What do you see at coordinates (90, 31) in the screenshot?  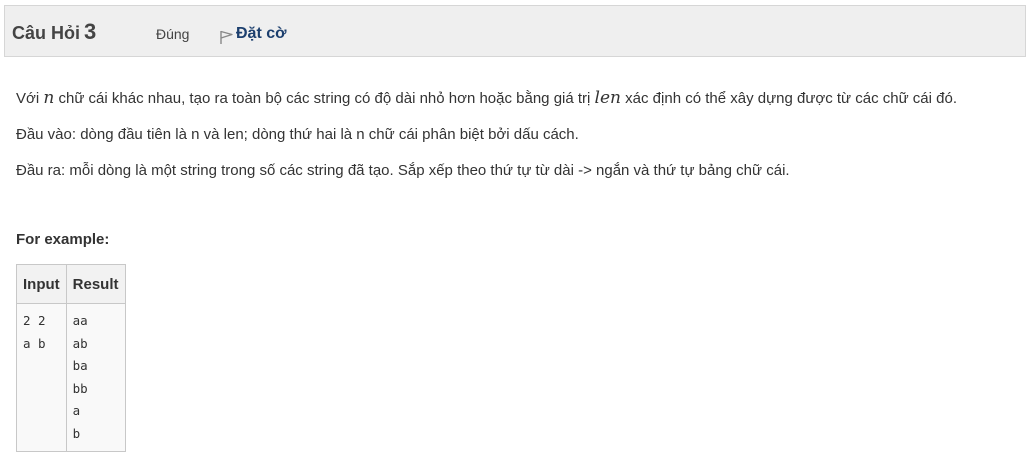 I see `question-number: 3` at bounding box center [90, 31].